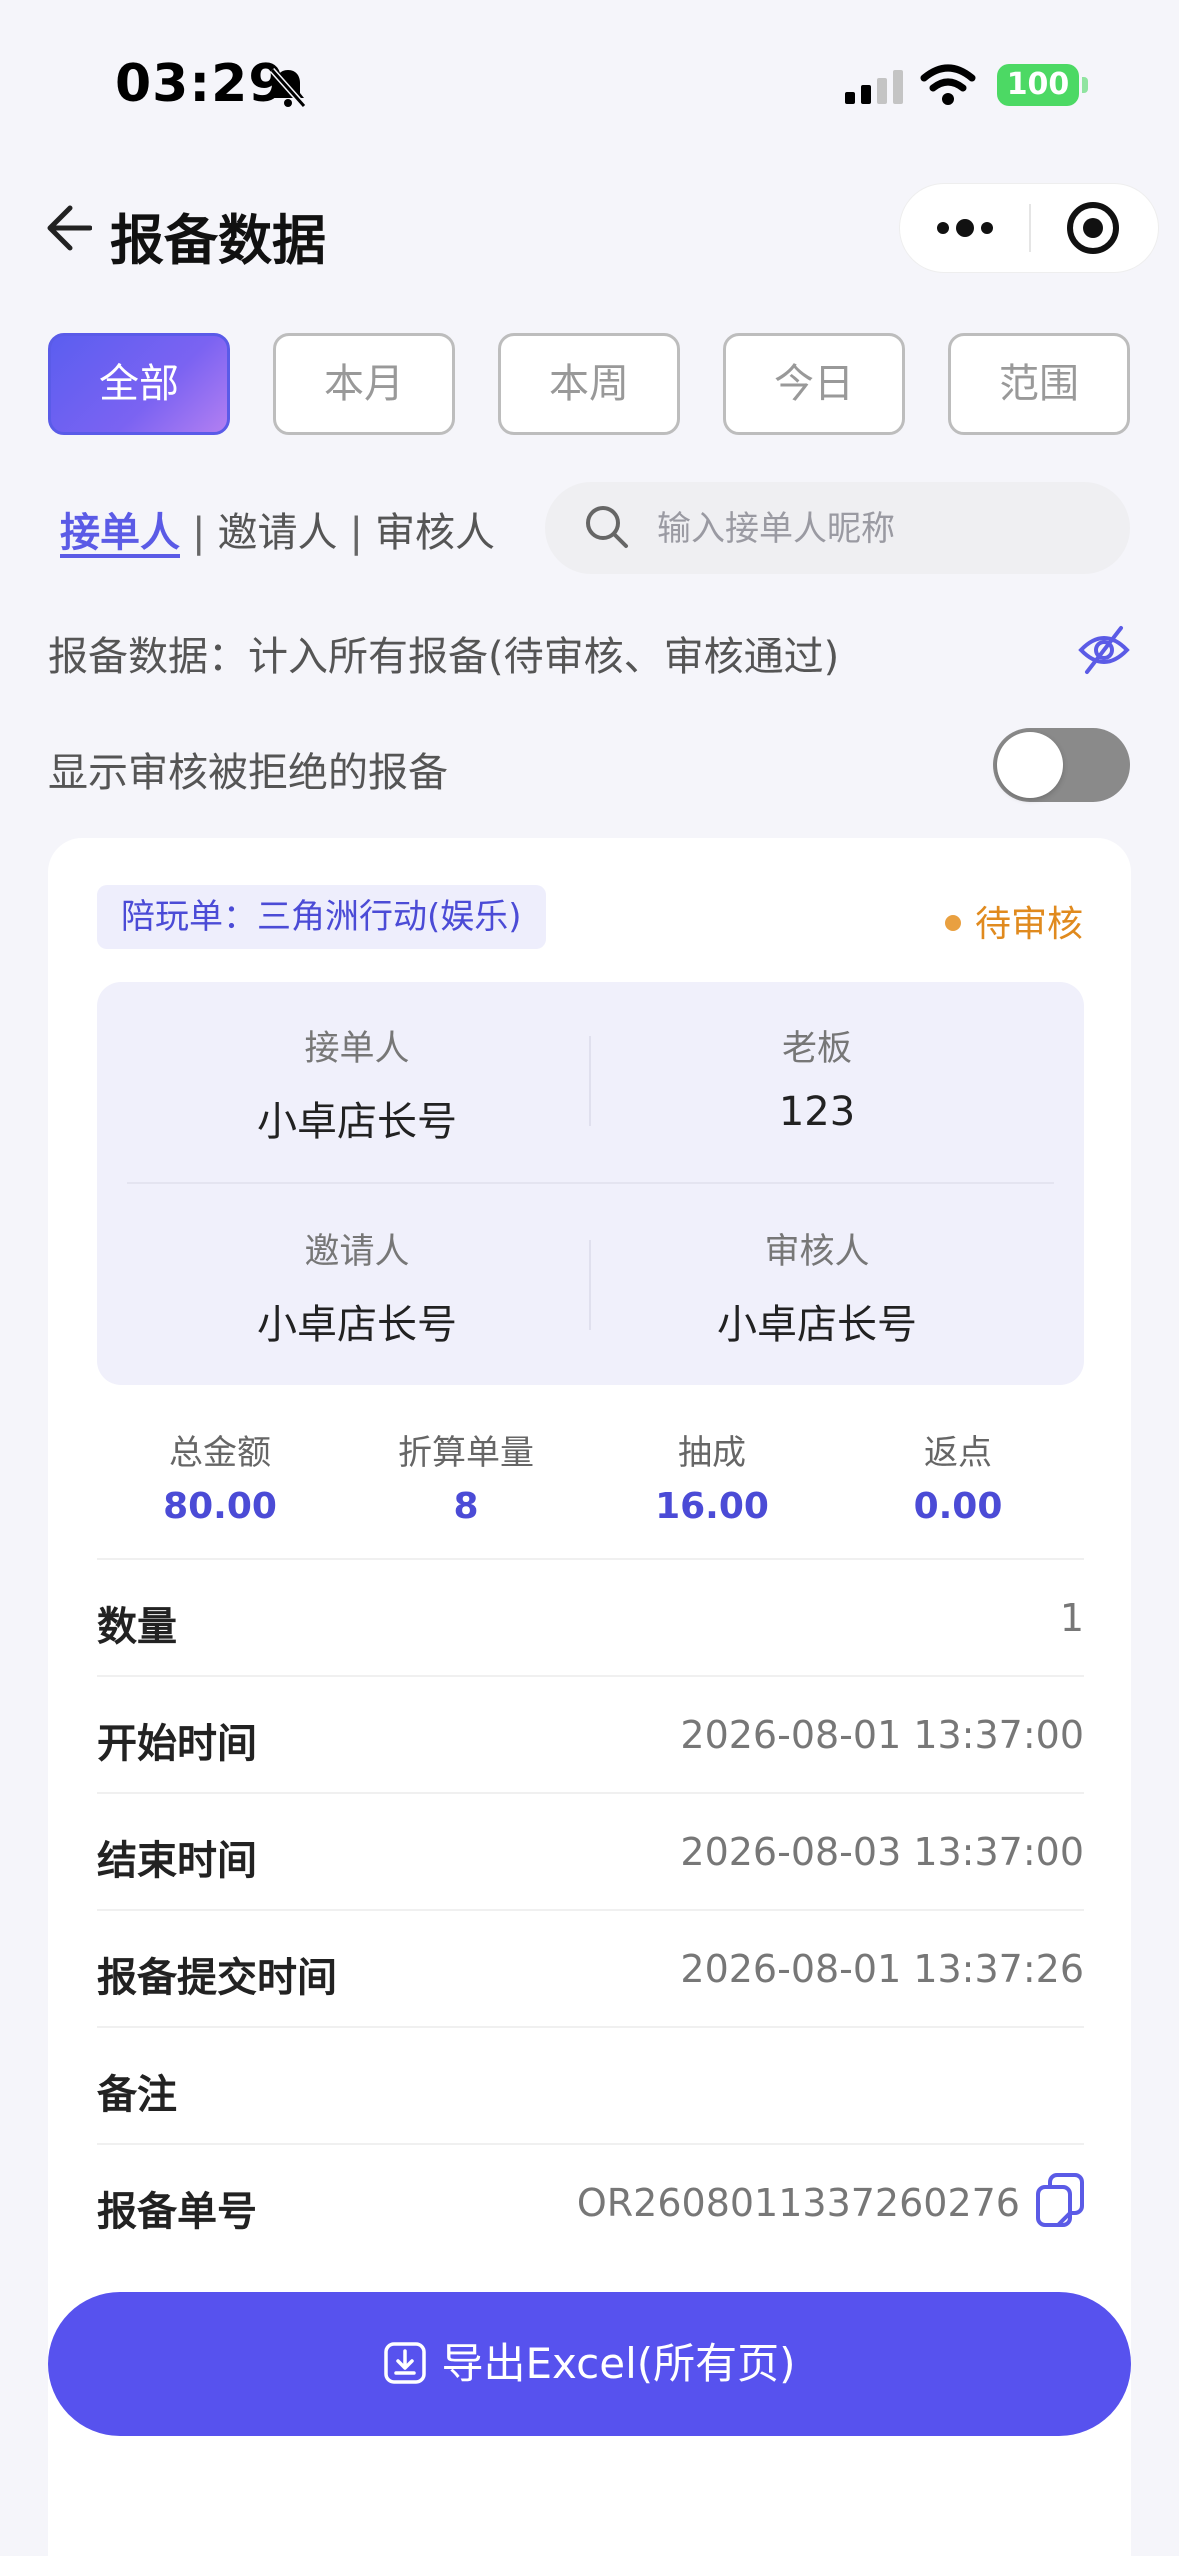 The image size is (1179, 2556). What do you see at coordinates (948, 84) in the screenshot?
I see `wifi-icon` at bounding box center [948, 84].